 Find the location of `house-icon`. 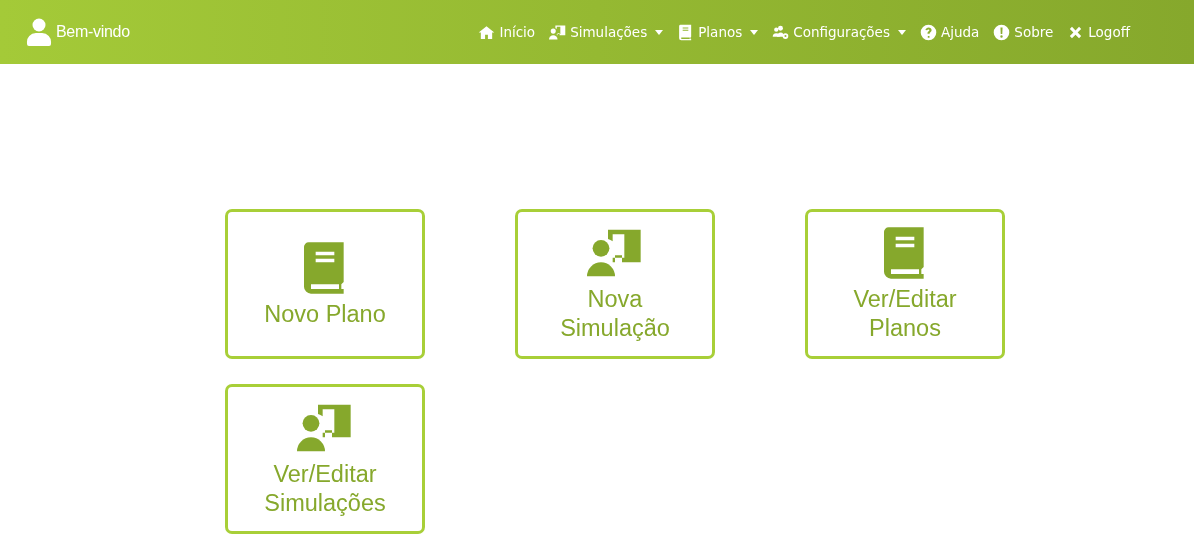

house-icon is located at coordinates (487, 32).